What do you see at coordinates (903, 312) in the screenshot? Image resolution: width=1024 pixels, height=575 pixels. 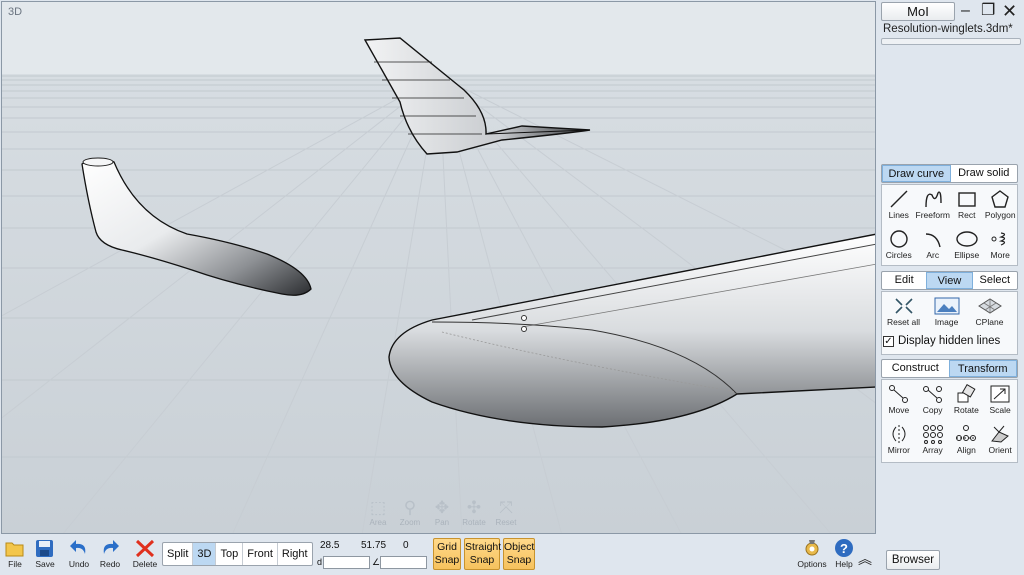 I see `reset-all-tool: Reset all` at bounding box center [903, 312].